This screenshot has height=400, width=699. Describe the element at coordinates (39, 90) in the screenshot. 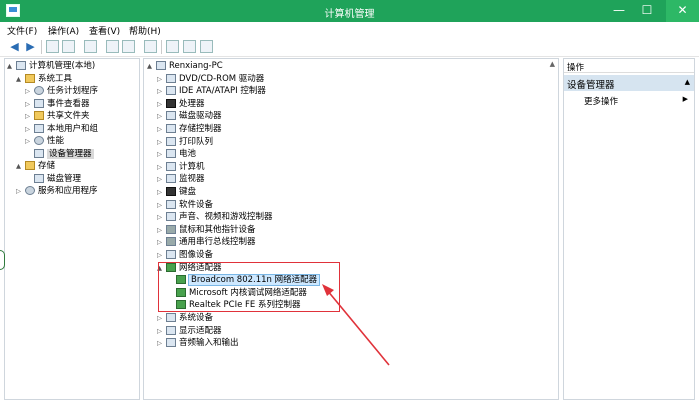

I see `clock-icon` at that location.